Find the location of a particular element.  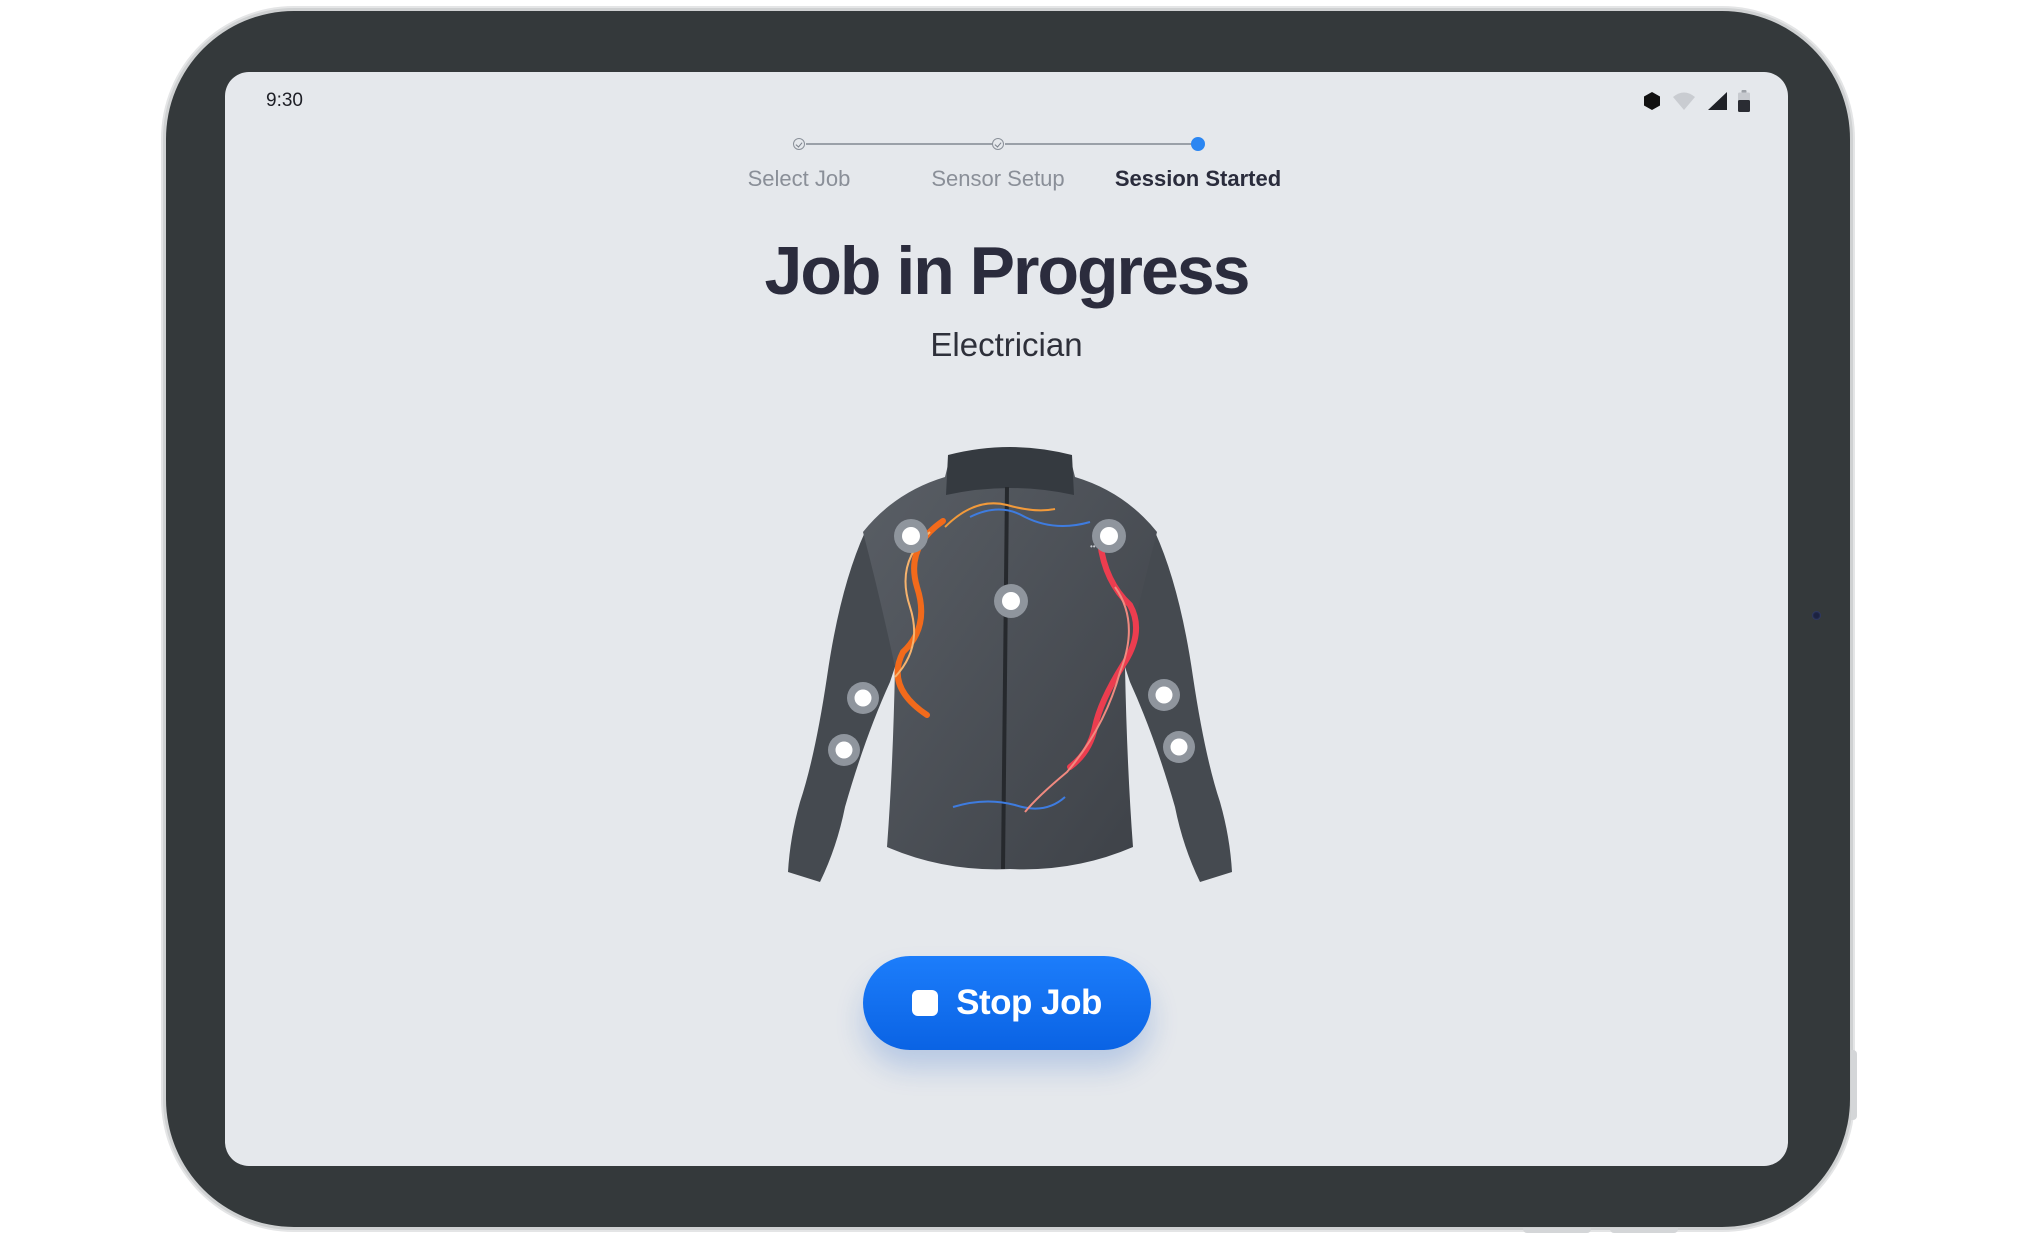

front-camera is located at coordinates (1816, 615).